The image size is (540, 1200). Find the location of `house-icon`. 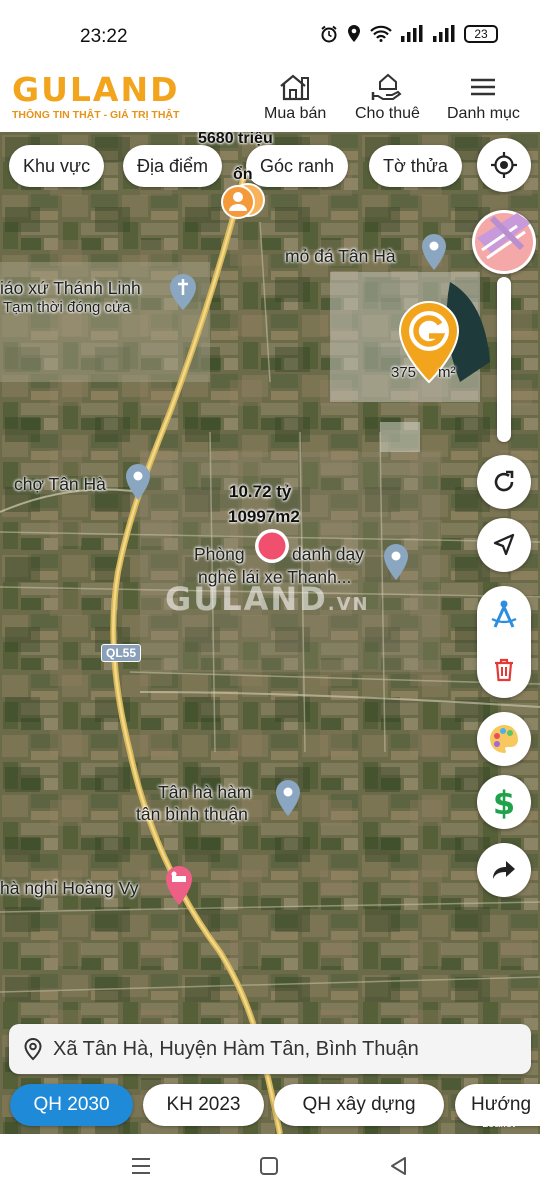

house-icon is located at coordinates (295, 87).